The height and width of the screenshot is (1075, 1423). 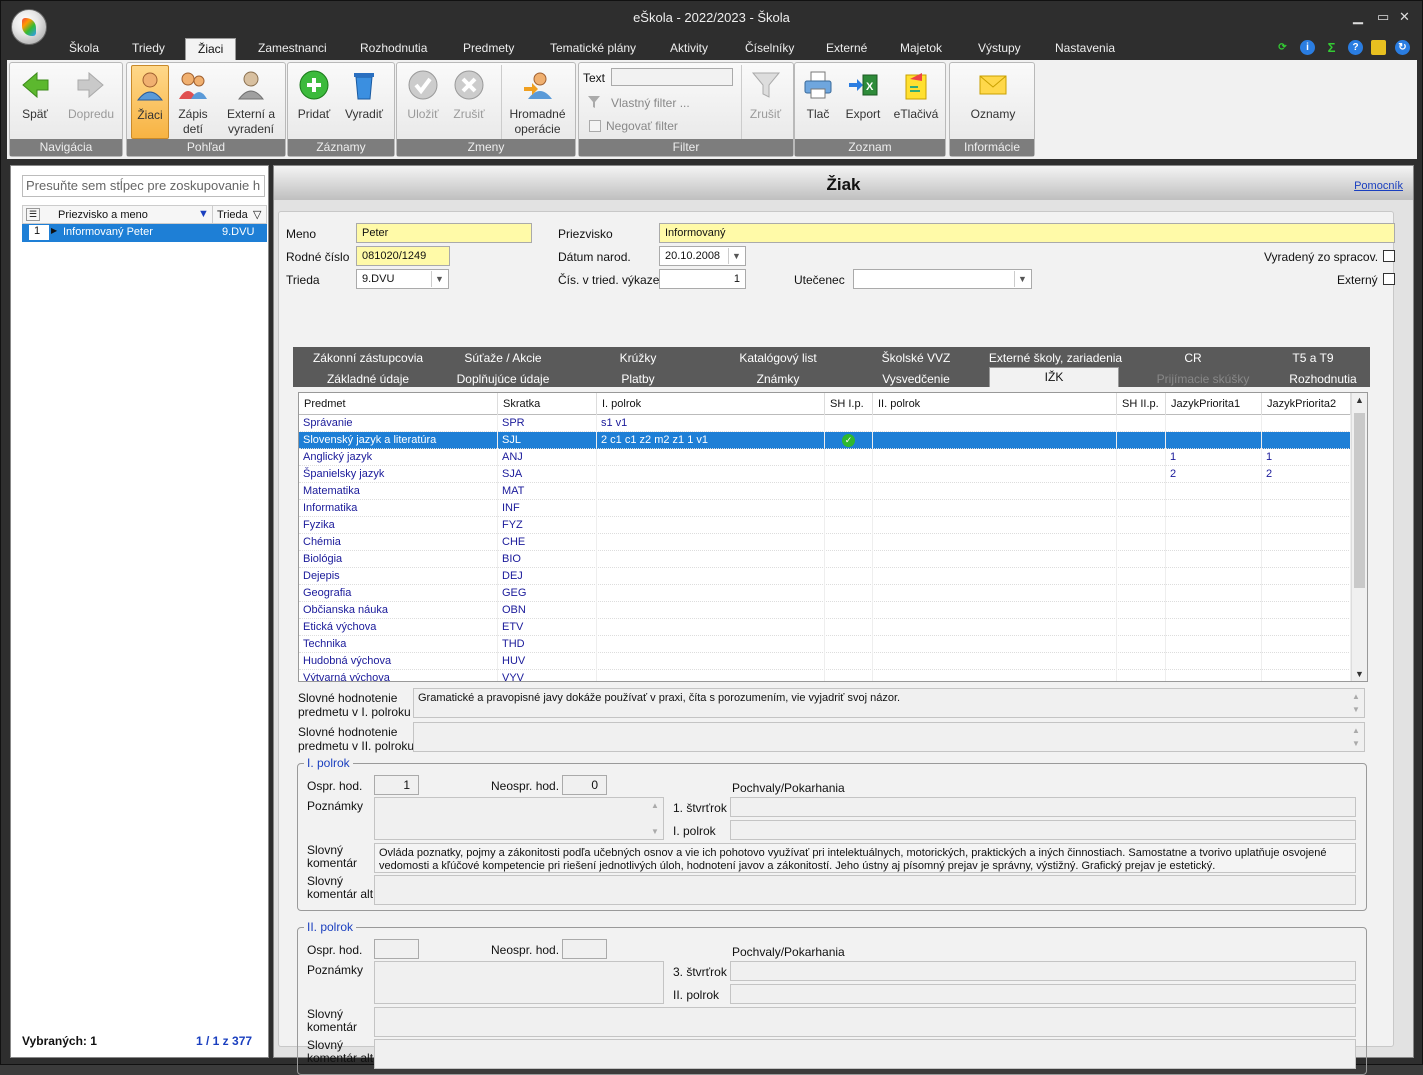 What do you see at coordinates (211, 49) in the screenshot?
I see `menu-ziaci: Žiaci` at bounding box center [211, 49].